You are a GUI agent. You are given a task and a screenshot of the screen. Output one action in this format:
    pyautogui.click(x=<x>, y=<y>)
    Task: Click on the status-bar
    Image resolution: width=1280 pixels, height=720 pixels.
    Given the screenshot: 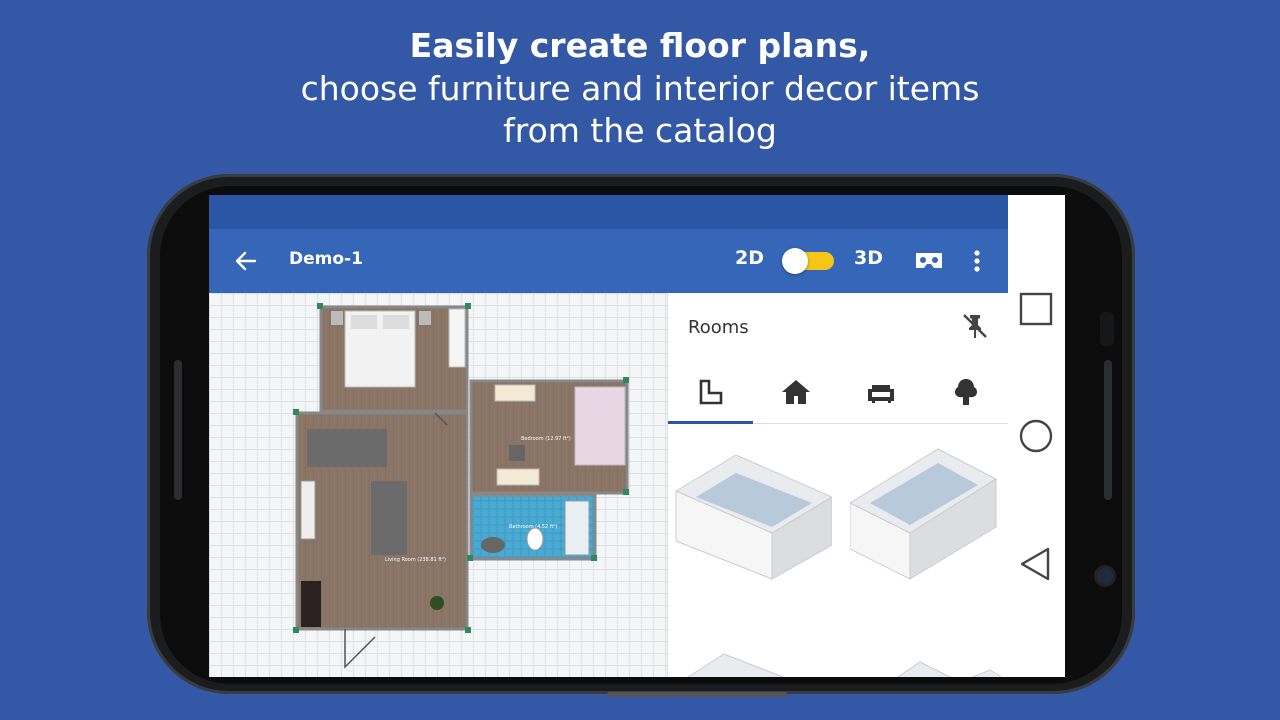 What is the action you would take?
    pyautogui.click(x=608, y=212)
    